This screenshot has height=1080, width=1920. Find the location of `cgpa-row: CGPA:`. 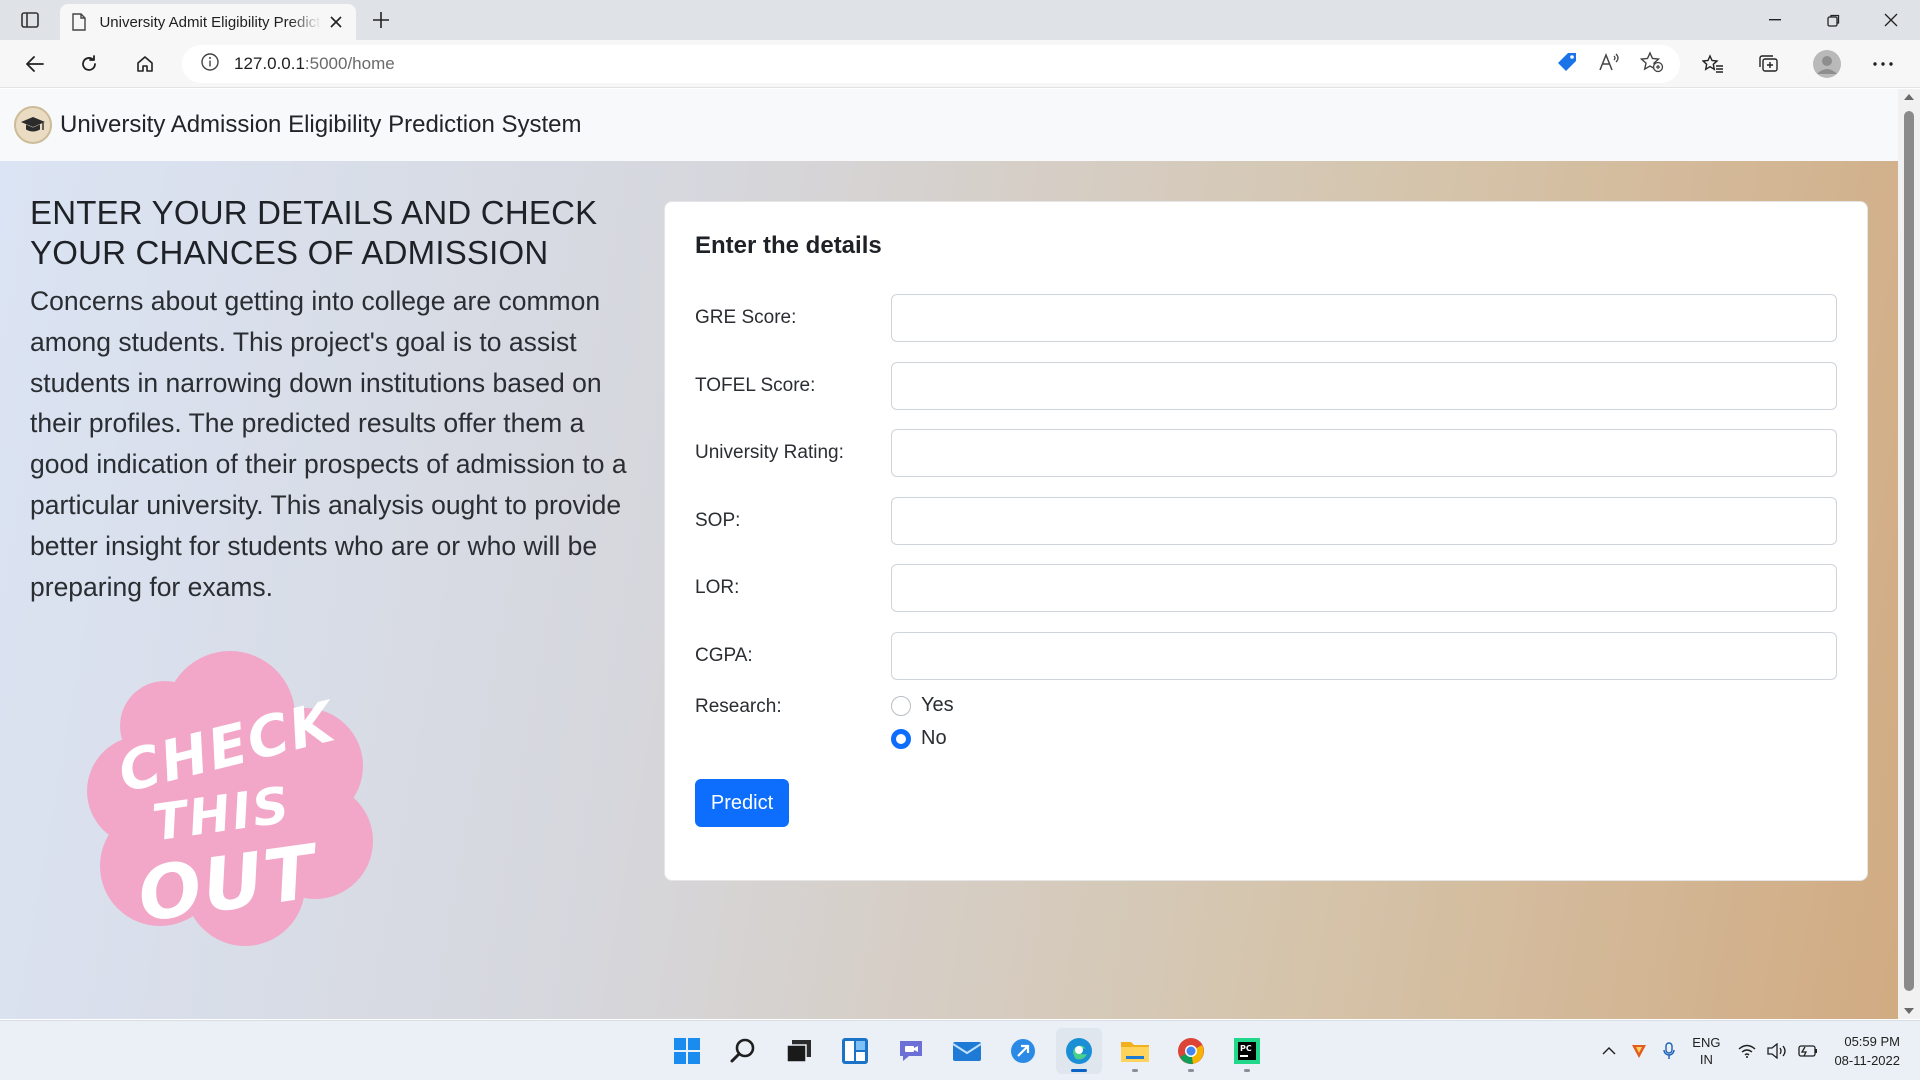

cgpa-row: CGPA: is located at coordinates (1266, 655).